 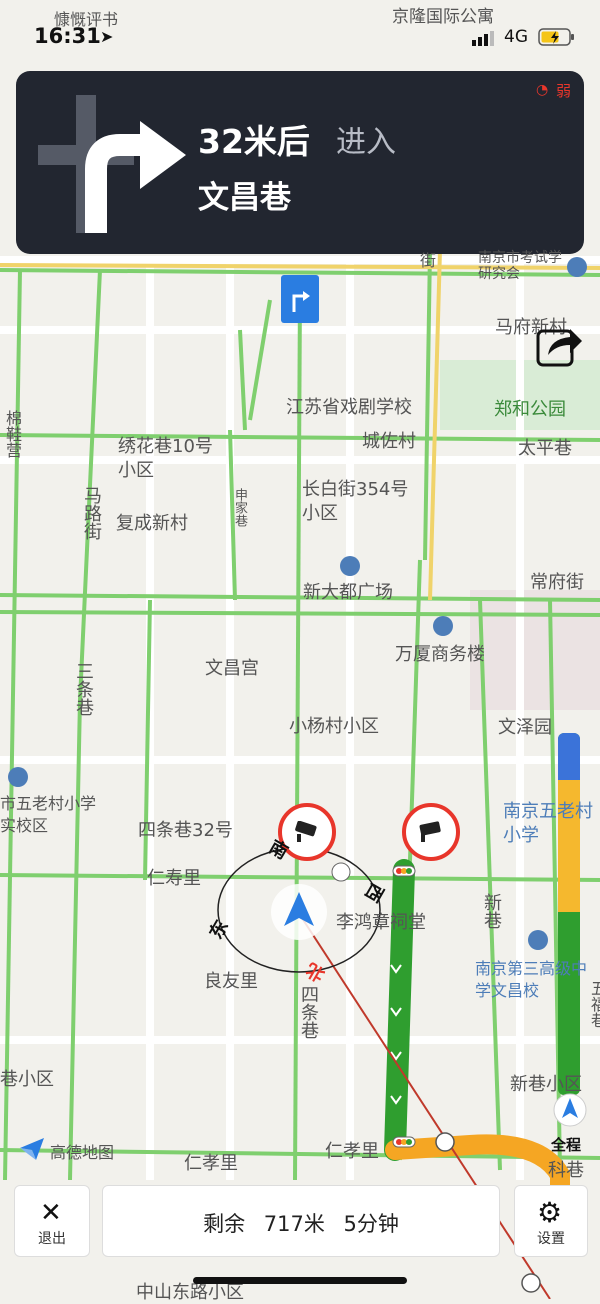 What do you see at coordinates (542, 90) in the screenshot?
I see `gps-signal-icon: ◔` at bounding box center [542, 90].